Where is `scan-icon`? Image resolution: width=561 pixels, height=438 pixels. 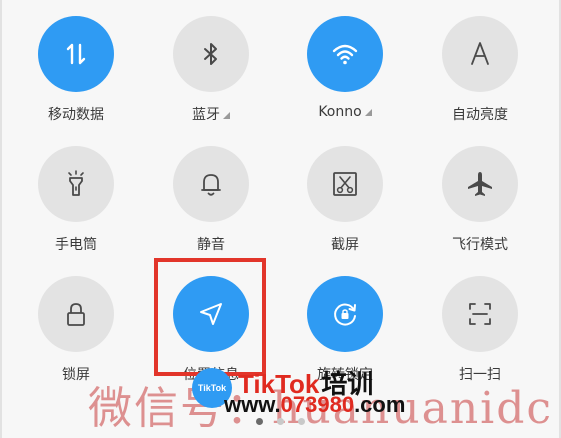
scan-icon is located at coordinates (480, 314).